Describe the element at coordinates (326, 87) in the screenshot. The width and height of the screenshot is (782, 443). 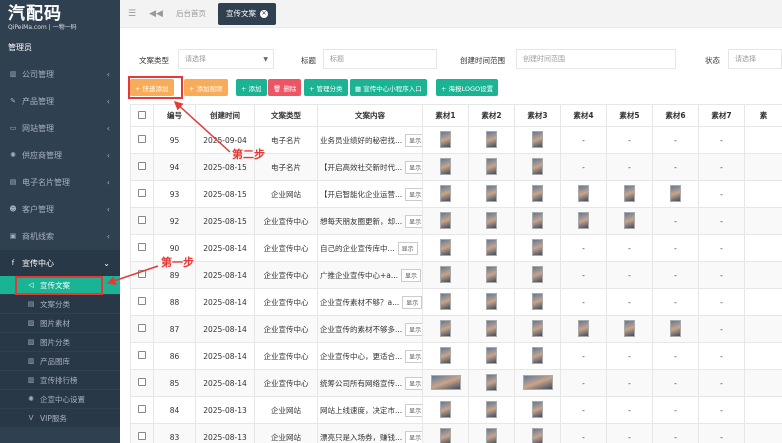
I see `toolbar-button-5: + 管理分类` at that location.